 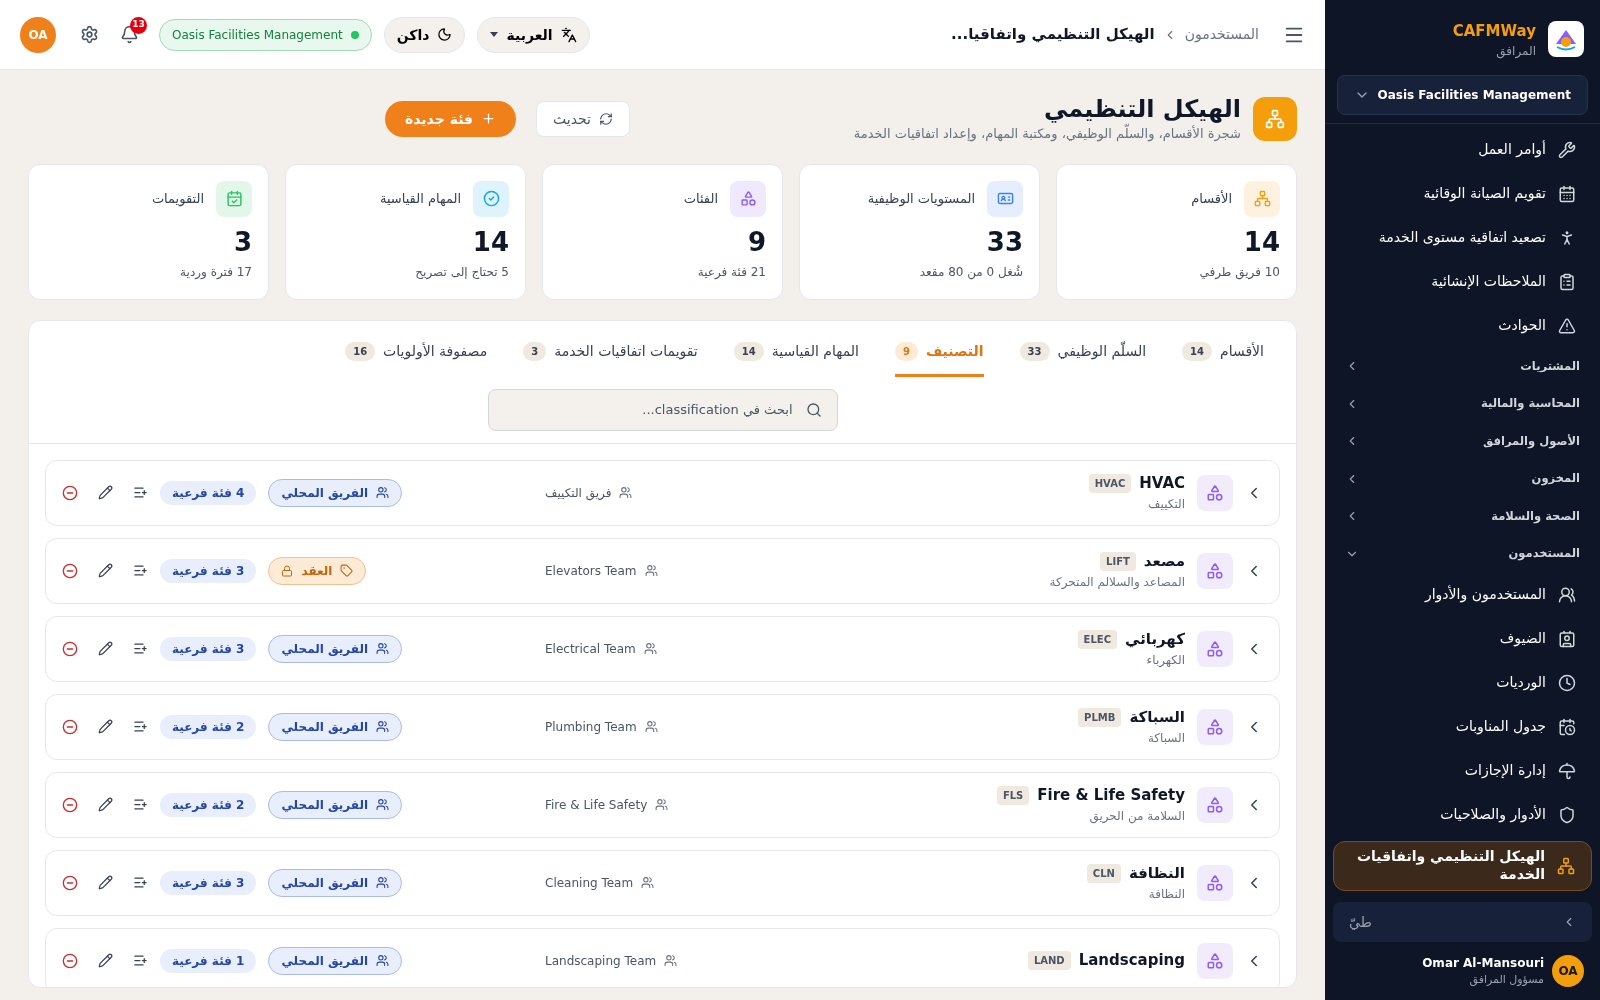 What do you see at coordinates (215, 272) in the screenshot?
I see `stat-note: 17 فترة وردية` at bounding box center [215, 272].